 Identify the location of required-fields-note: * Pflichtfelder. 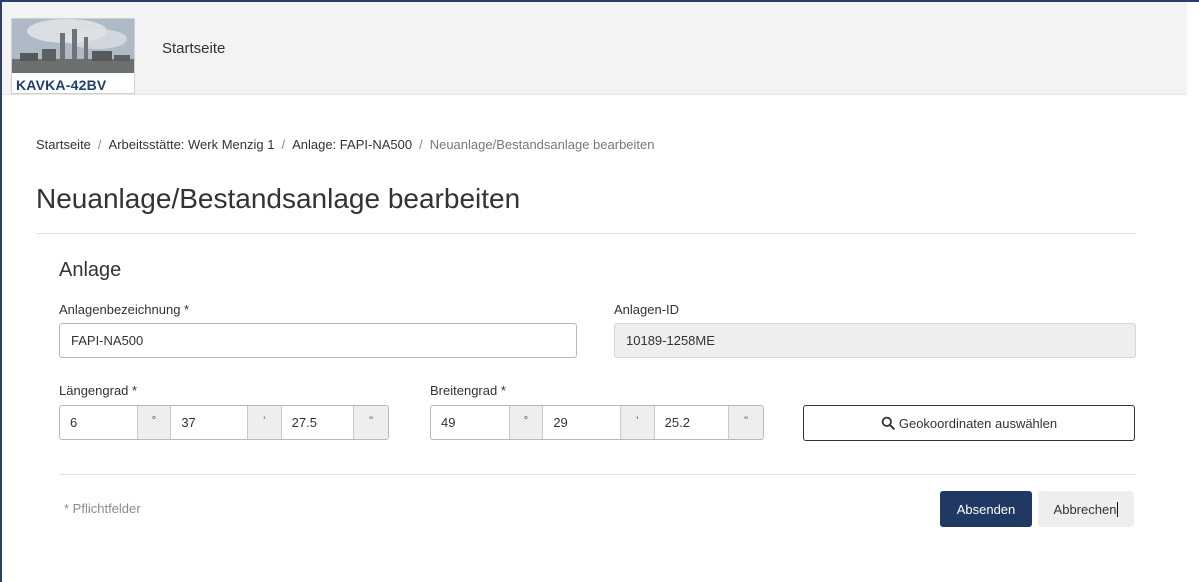
(102, 508).